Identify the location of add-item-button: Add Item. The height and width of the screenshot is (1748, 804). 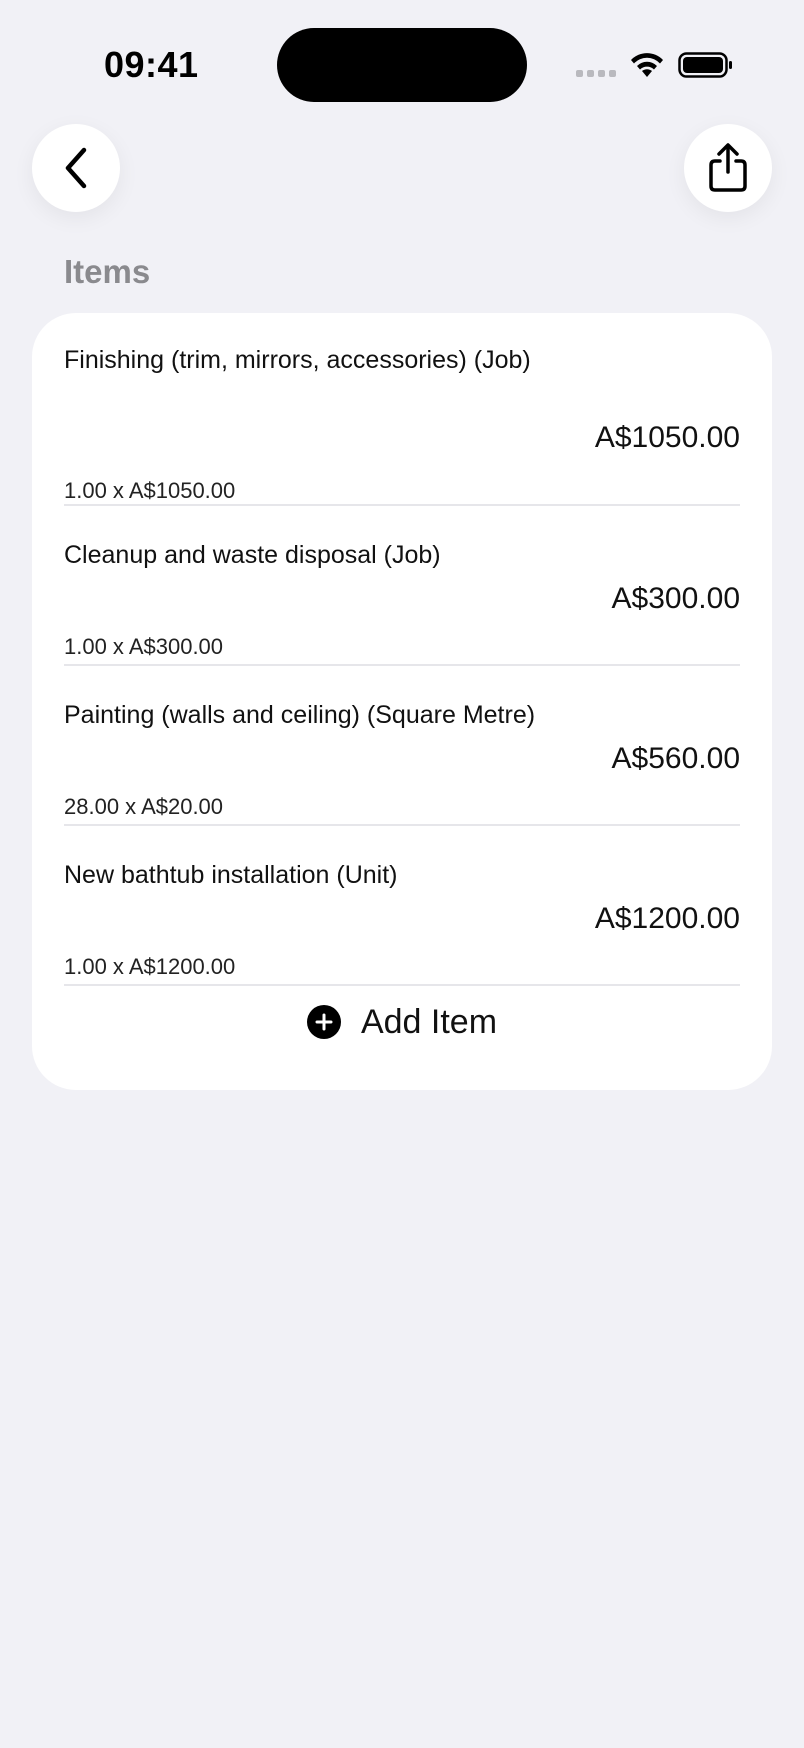
(402, 1022).